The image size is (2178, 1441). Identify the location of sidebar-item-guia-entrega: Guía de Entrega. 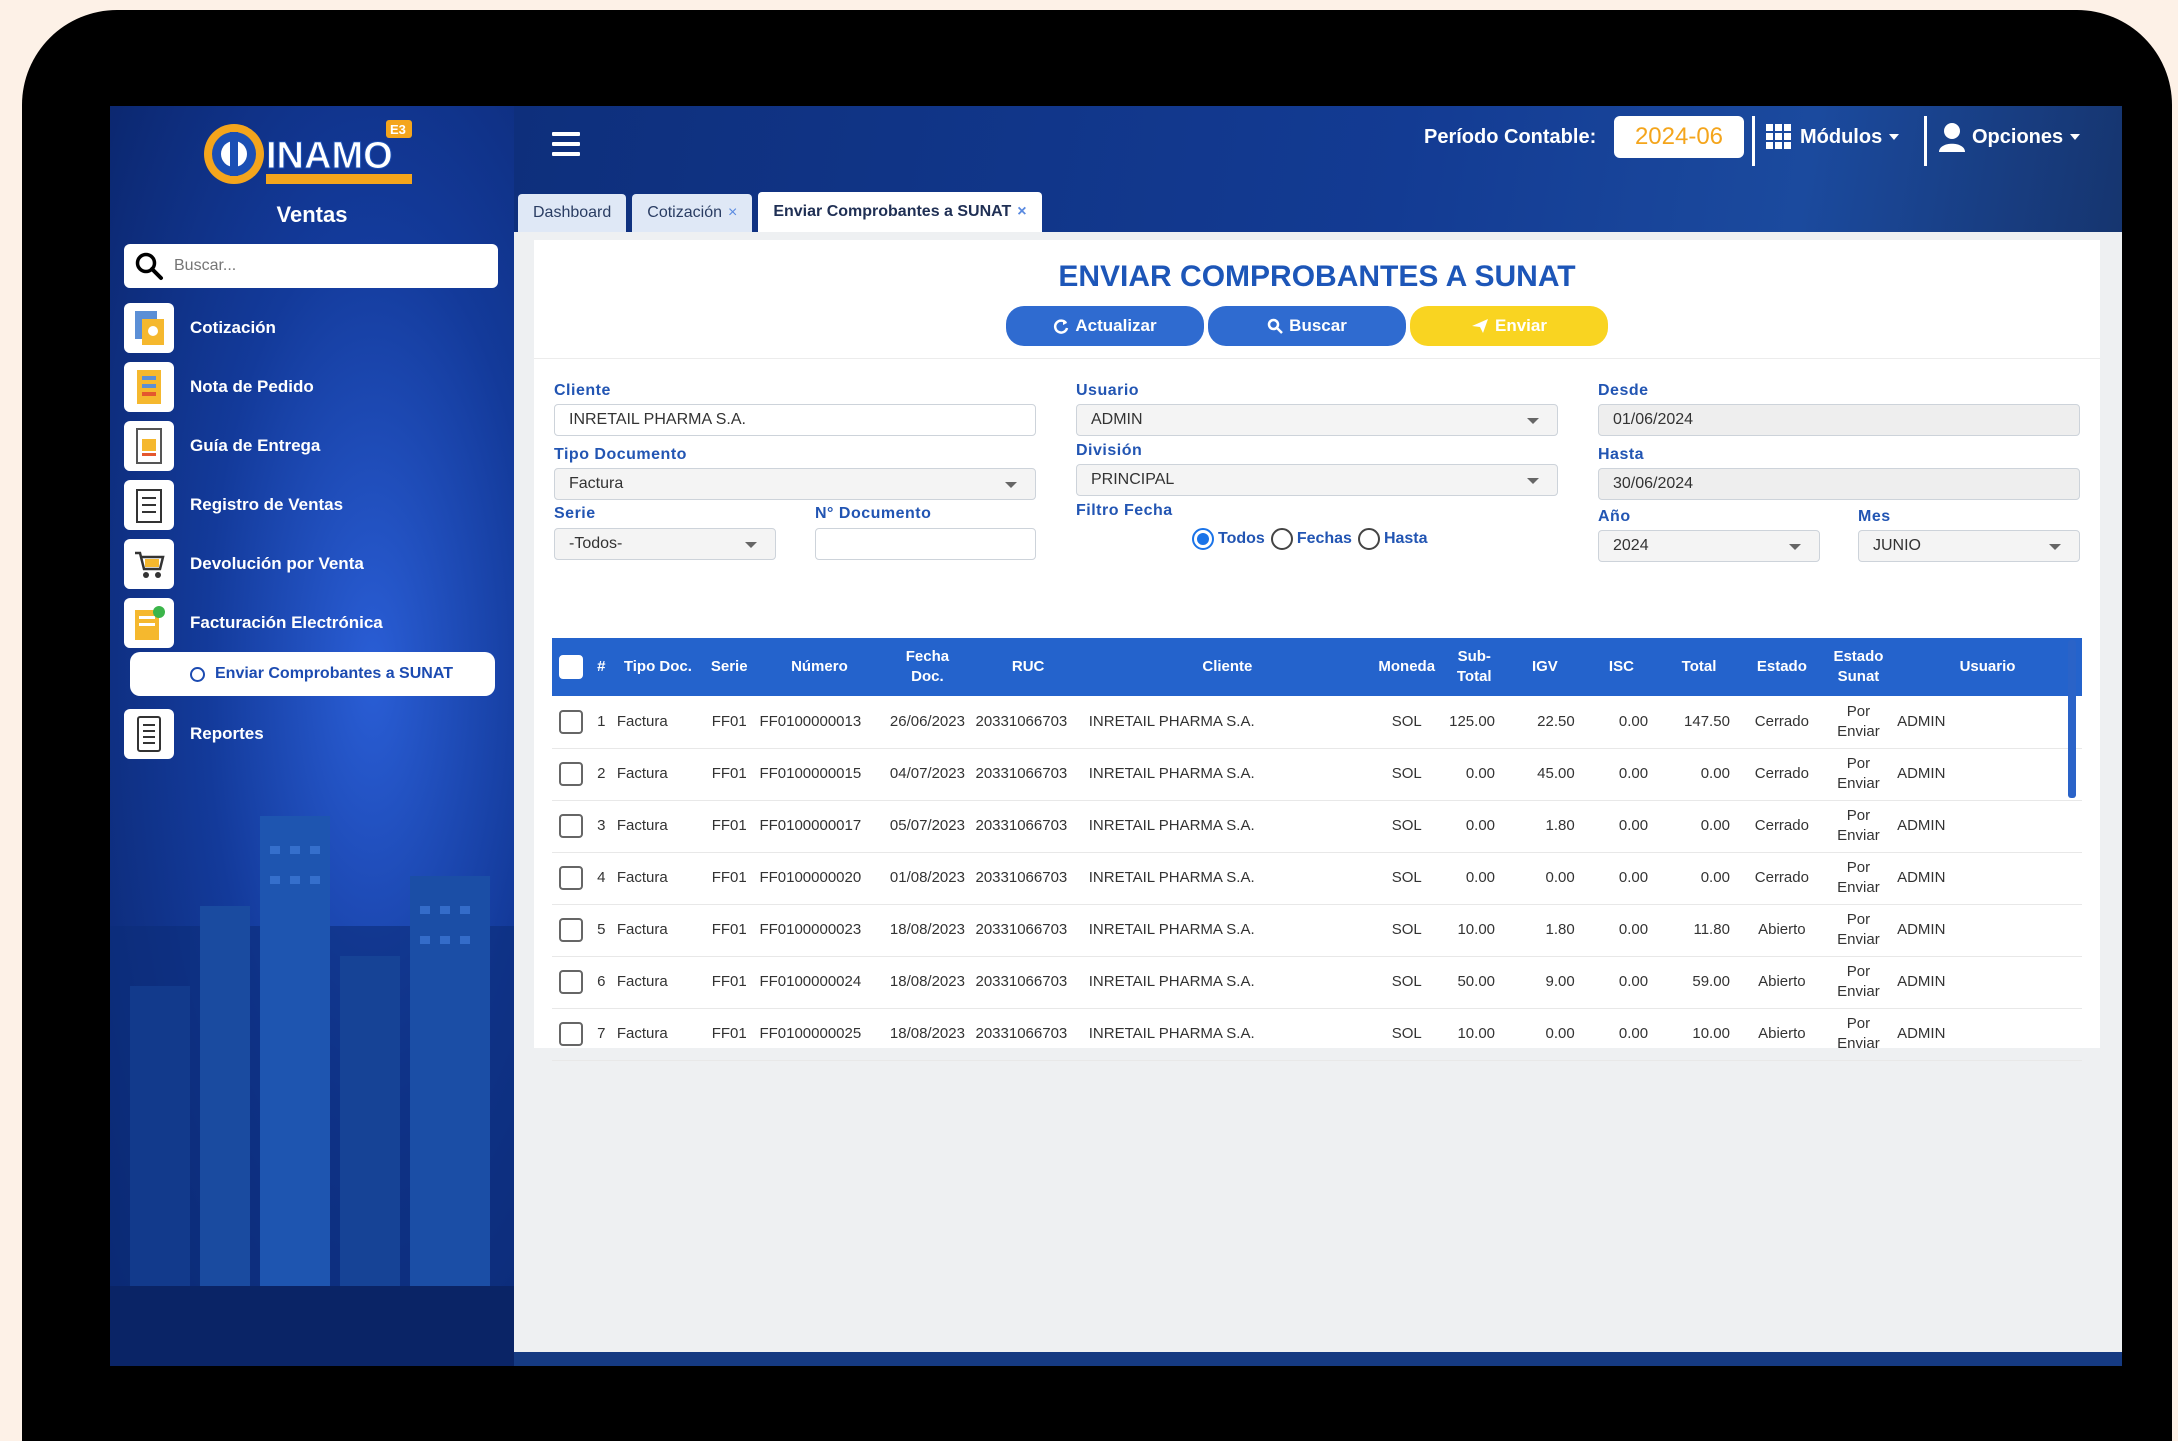
(314, 445).